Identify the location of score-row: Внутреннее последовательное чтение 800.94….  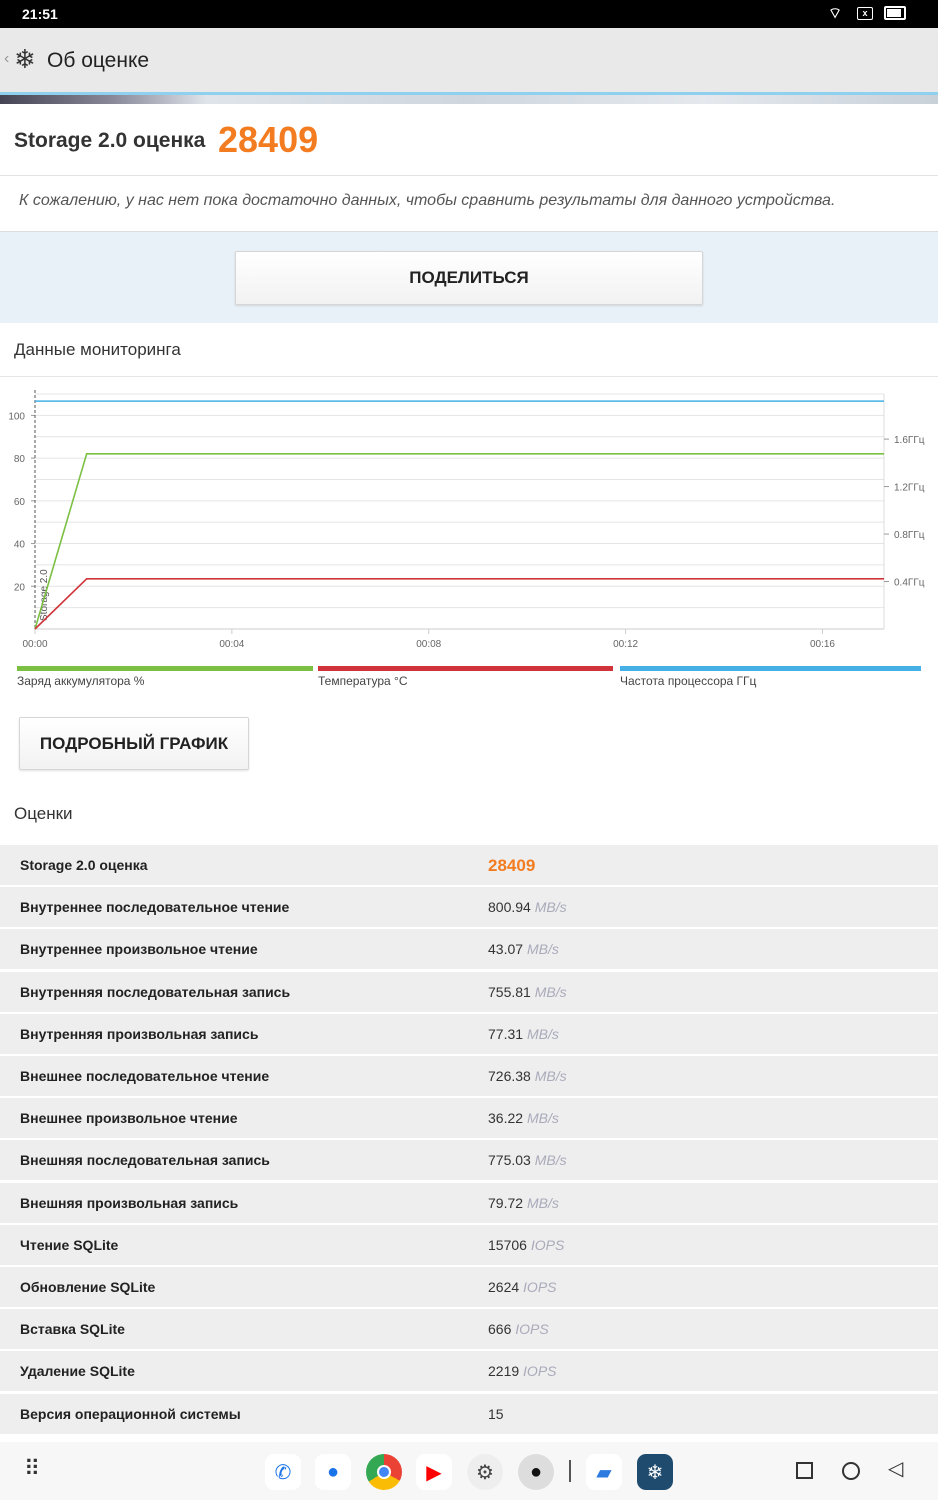
(469, 907).